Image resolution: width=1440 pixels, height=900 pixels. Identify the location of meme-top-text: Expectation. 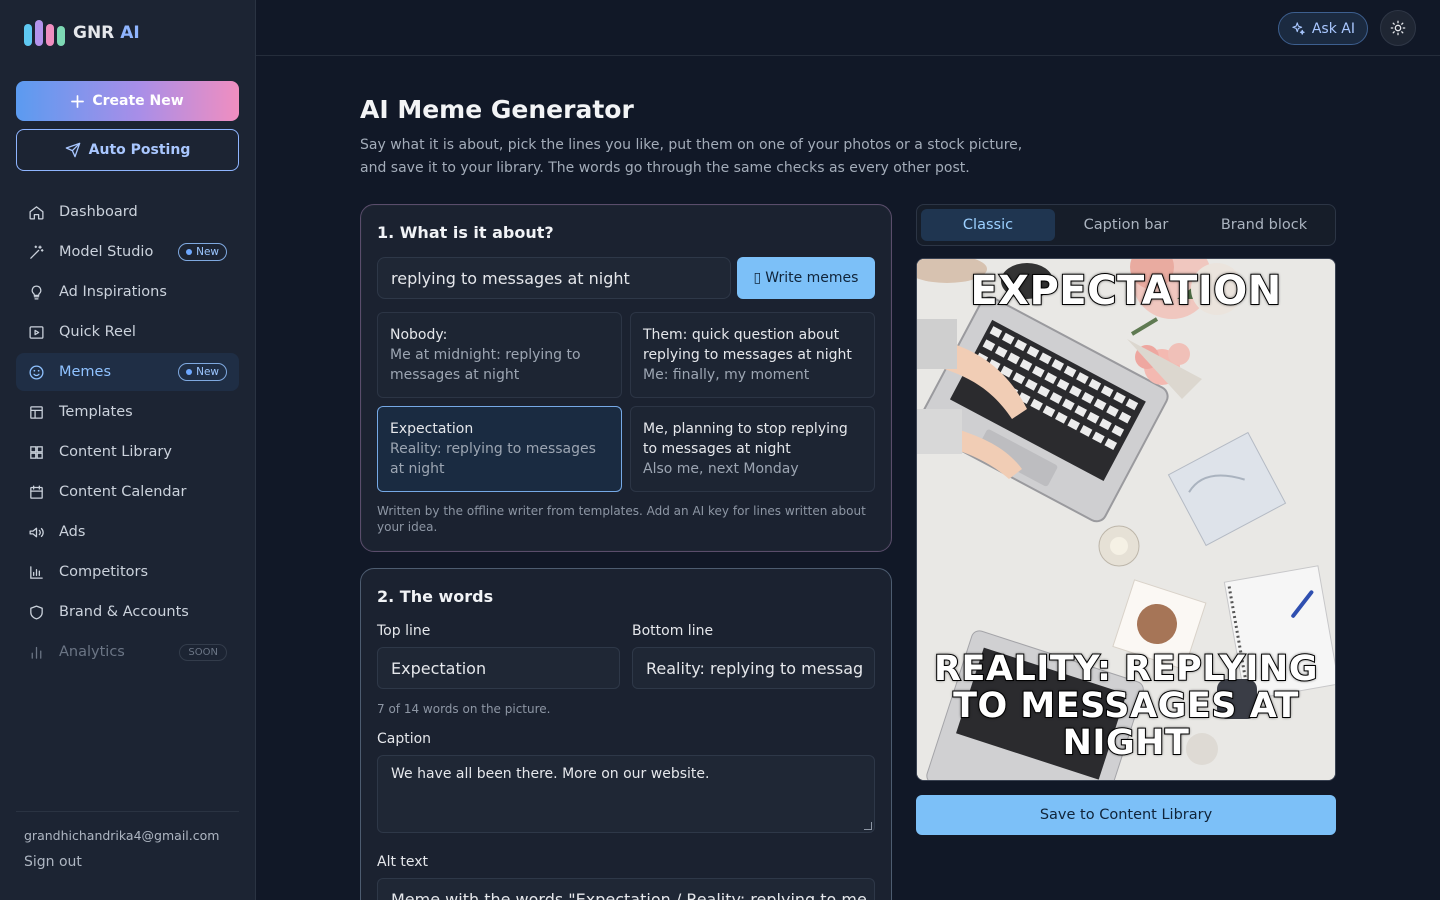
(1125, 291).